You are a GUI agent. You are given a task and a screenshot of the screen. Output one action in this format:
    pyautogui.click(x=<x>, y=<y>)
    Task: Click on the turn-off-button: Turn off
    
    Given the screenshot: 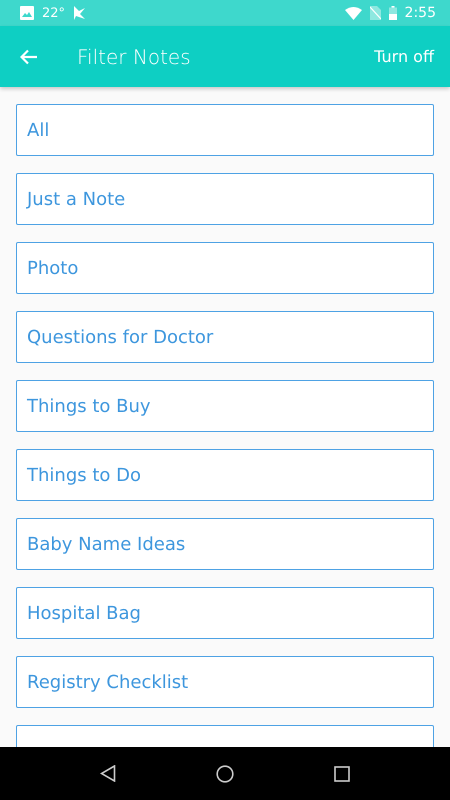 What is the action you would take?
    pyautogui.click(x=404, y=56)
    